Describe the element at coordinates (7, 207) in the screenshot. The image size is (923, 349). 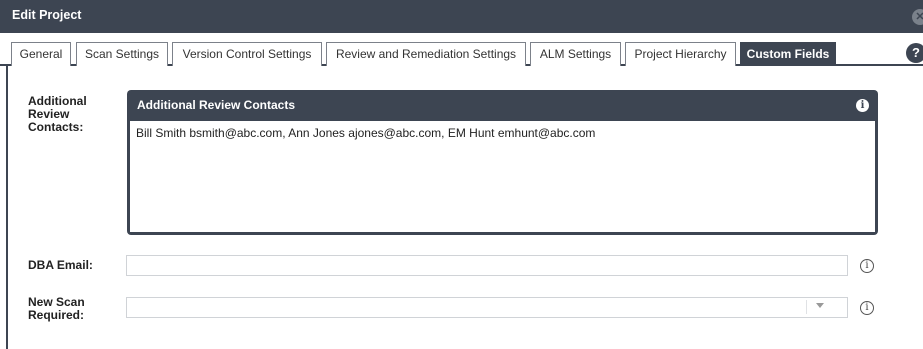
I see `dialog-left-border` at that location.